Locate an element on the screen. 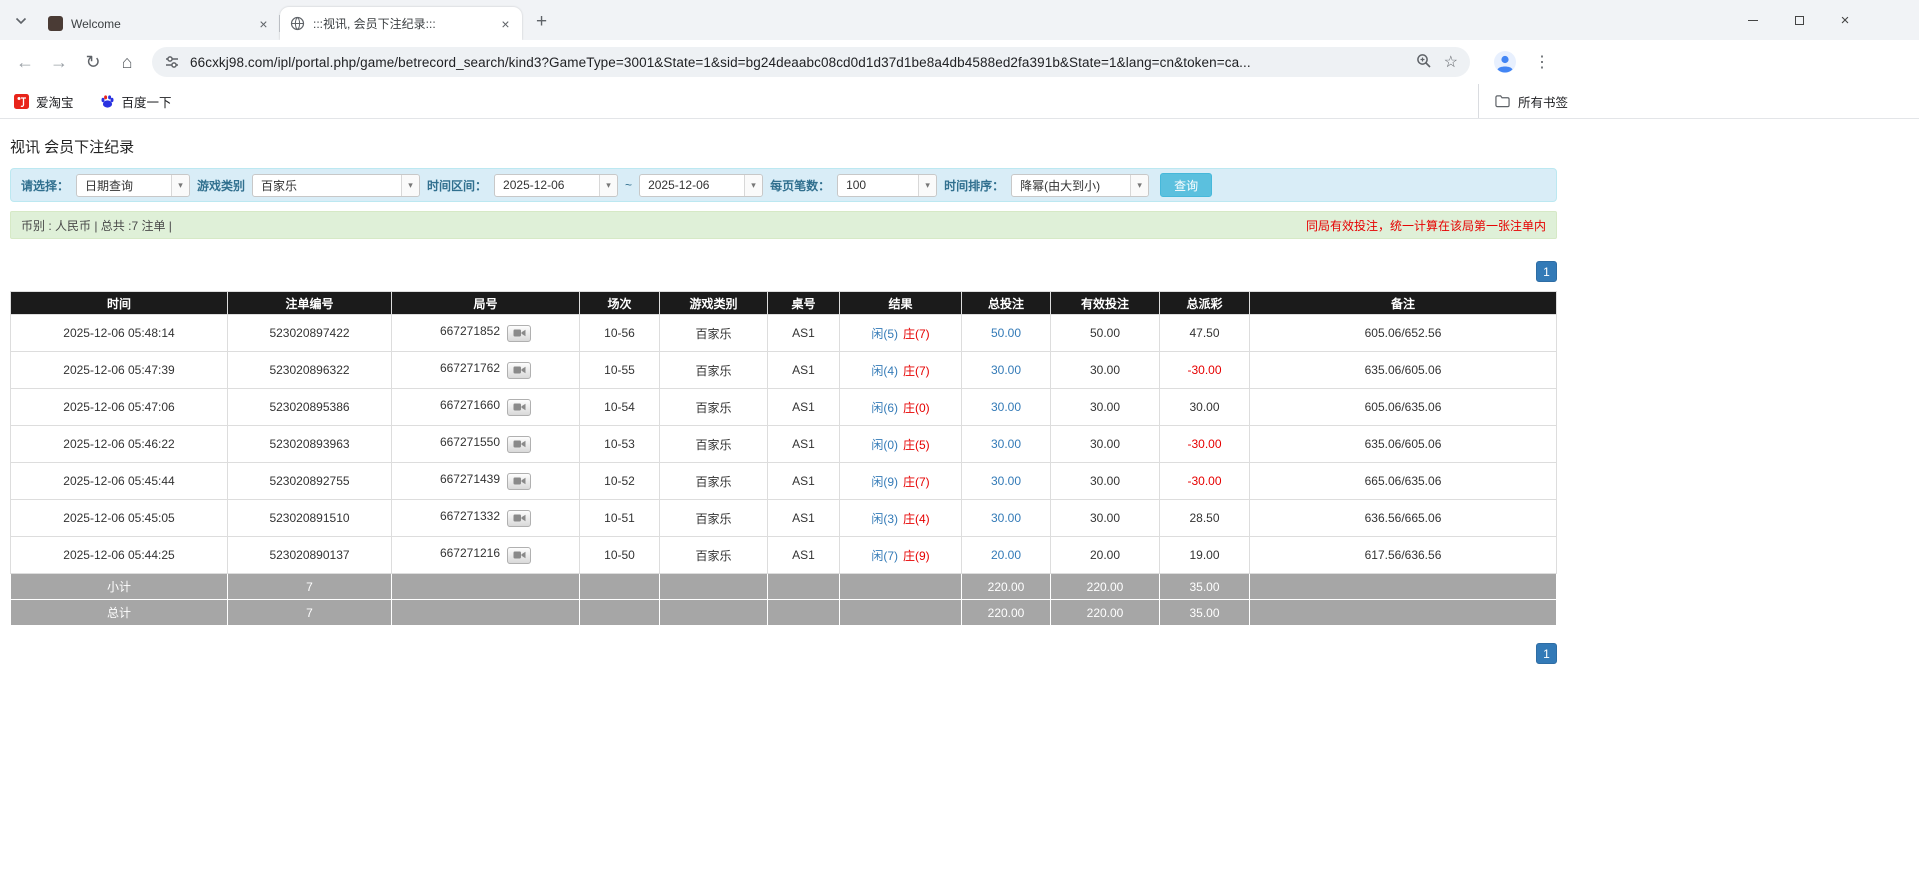 The image size is (1919, 888). tab-welcome: Welcome × is located at coordinates (159, 23).